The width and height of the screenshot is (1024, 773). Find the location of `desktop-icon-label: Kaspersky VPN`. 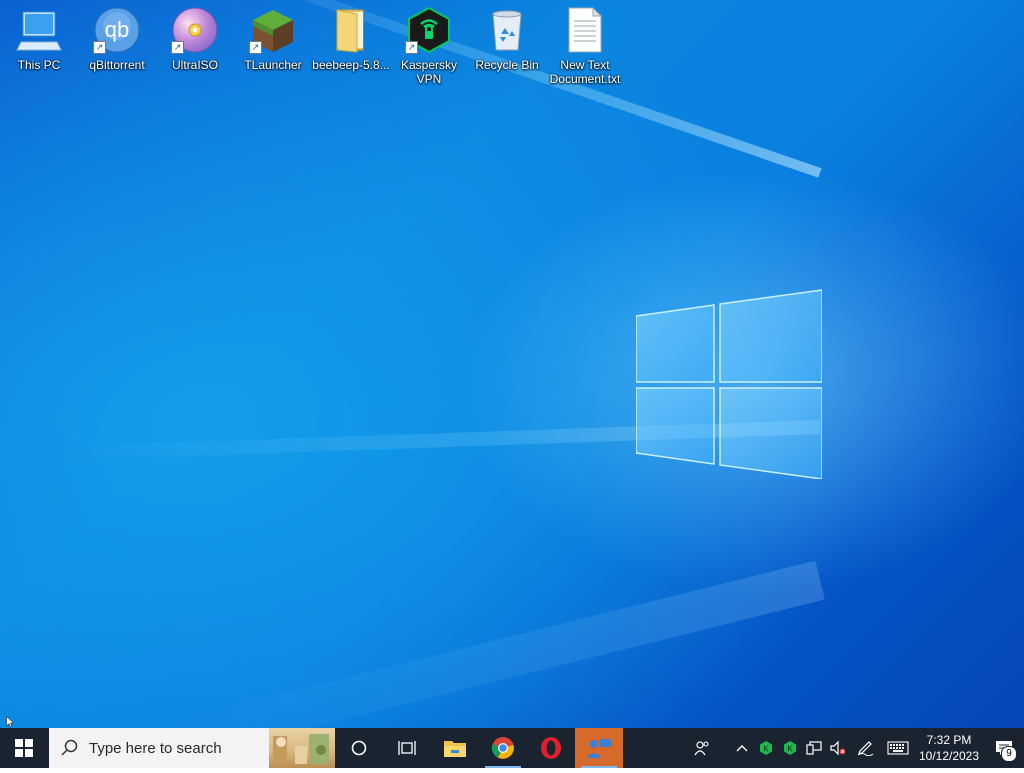

desktop-icon-label: Kaspersky VPN is located at coordinates (429, 72).